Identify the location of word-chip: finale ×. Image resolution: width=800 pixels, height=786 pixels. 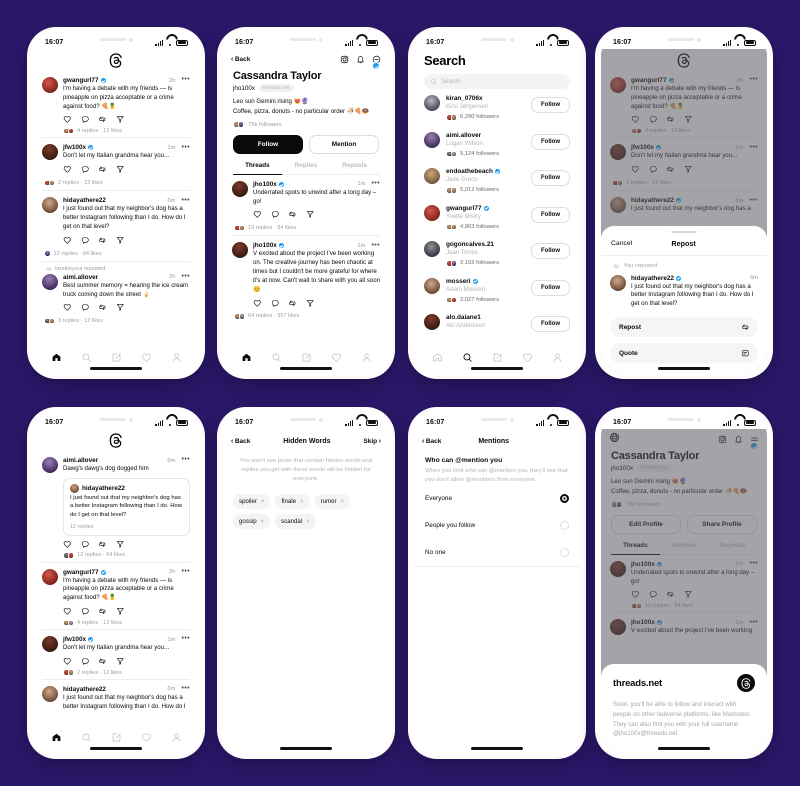
(292, 502).